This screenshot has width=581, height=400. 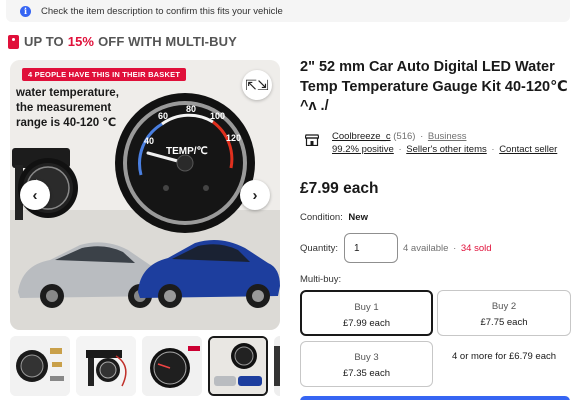 I want to click on image-caption-line: the measurement, so click(x=64, y=108).